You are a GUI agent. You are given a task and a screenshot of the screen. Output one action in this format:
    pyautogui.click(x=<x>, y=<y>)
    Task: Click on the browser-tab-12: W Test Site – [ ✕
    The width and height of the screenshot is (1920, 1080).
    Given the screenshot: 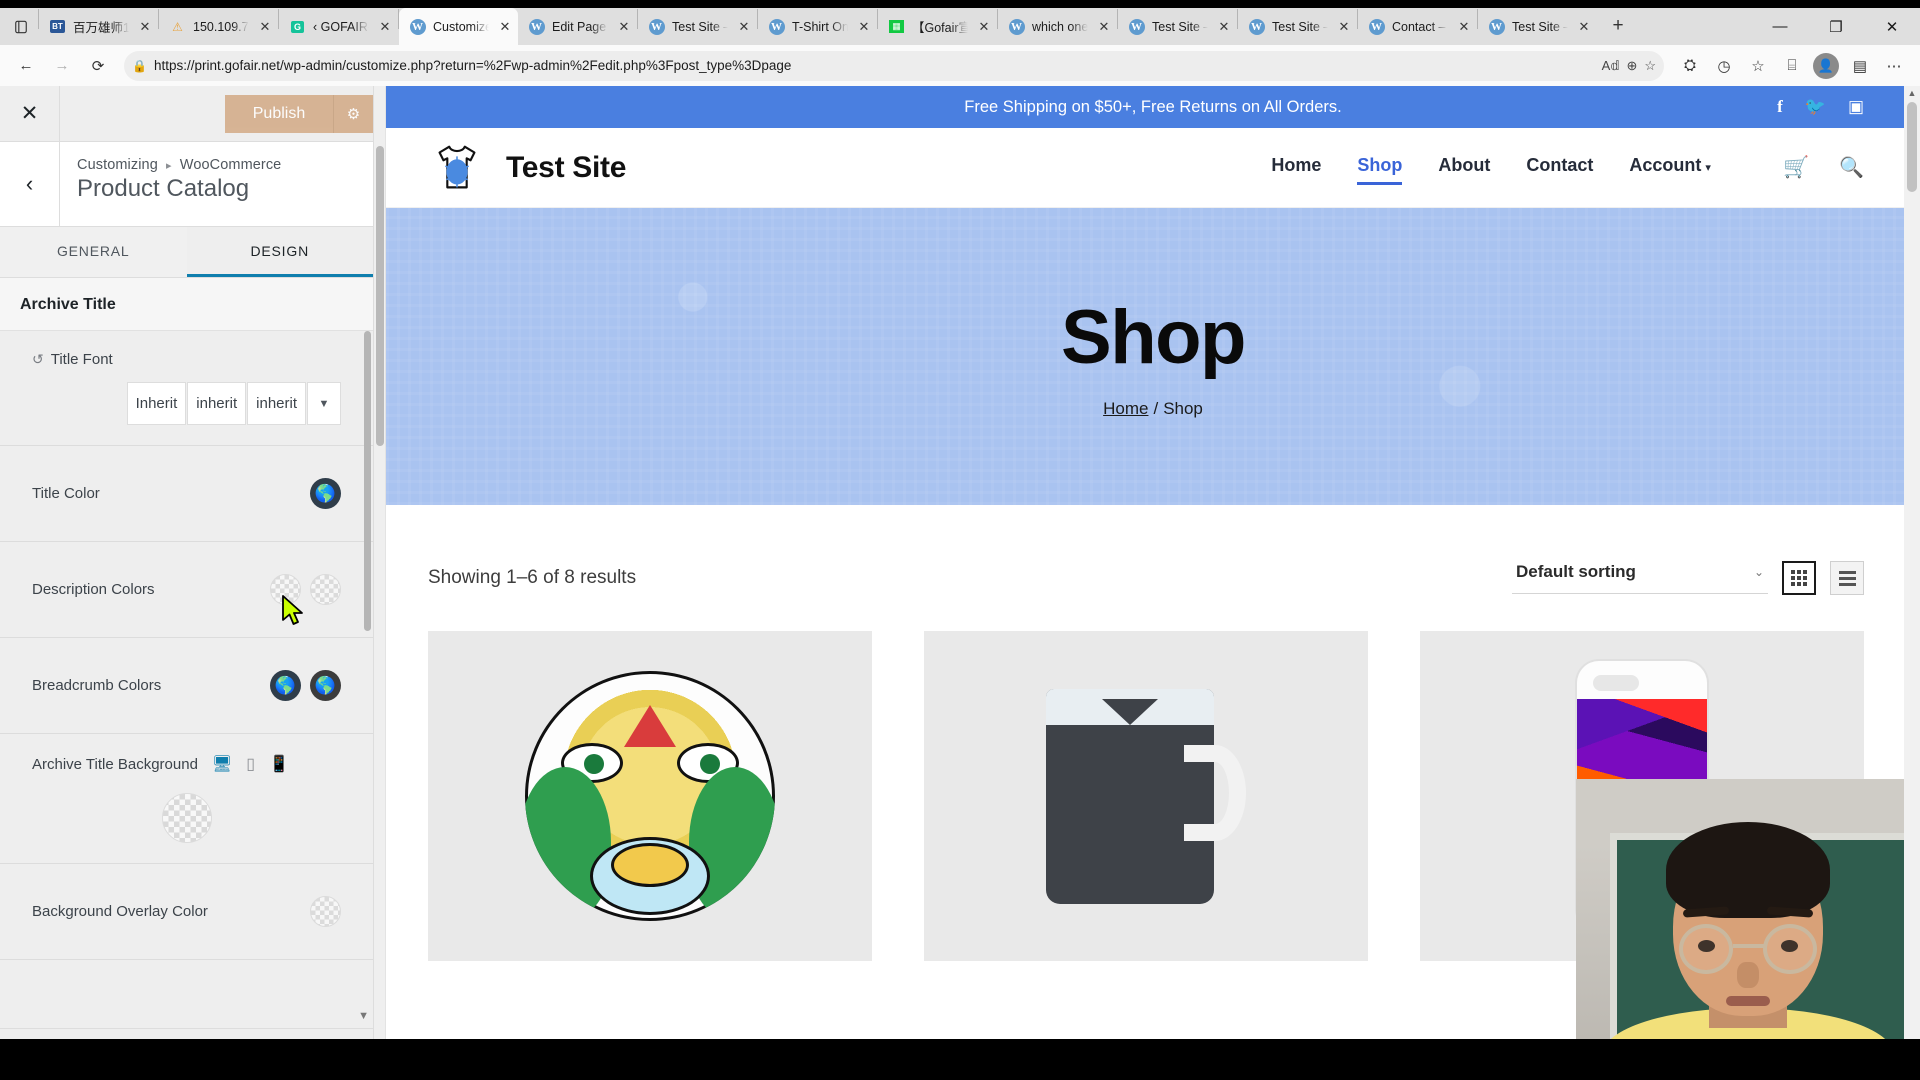 What is the action you would take?
    pyautogui.click(x=1537, y=26)
    